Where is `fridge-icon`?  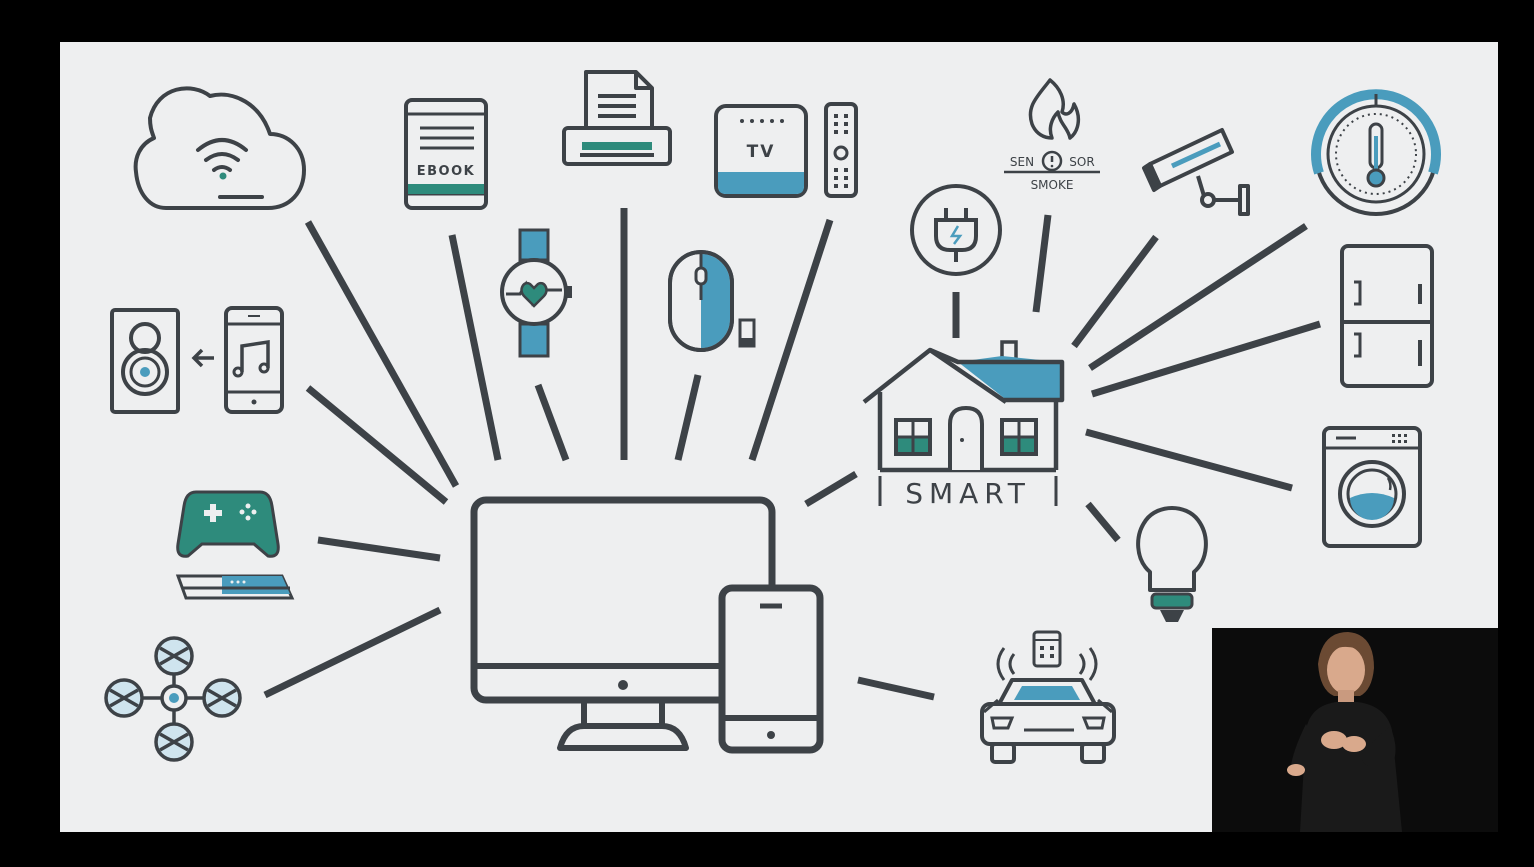 fridge-icon is located at coordinates (1387, 316).